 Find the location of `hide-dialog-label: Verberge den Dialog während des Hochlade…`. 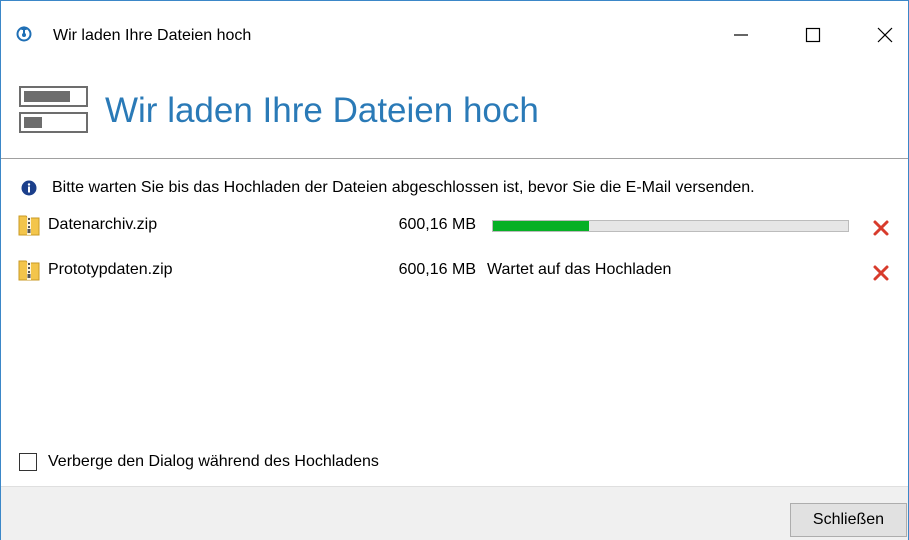

hide-dialog-label: Verberge den Dialog während des Hochlade… is located at coordinates (213, 462).